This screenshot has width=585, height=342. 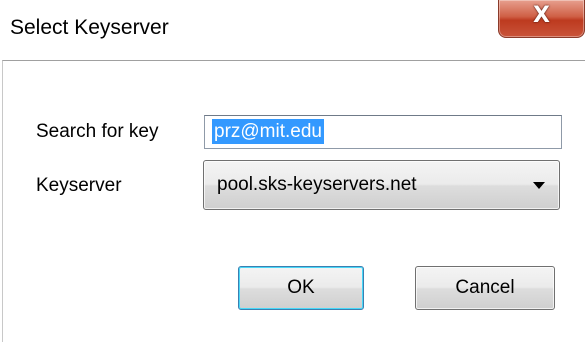 What do you see at coordinates (541, 15) in the screenshot?
I see `close-icon: X` at bounding box center [541, 15].